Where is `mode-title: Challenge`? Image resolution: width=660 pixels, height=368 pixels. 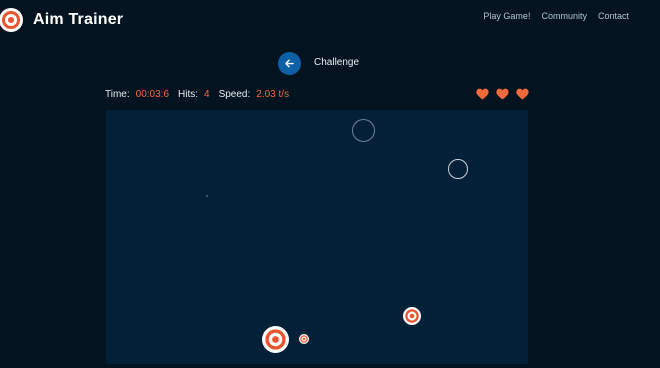 mode-title: Challenge is located at coordinates (337, 62).